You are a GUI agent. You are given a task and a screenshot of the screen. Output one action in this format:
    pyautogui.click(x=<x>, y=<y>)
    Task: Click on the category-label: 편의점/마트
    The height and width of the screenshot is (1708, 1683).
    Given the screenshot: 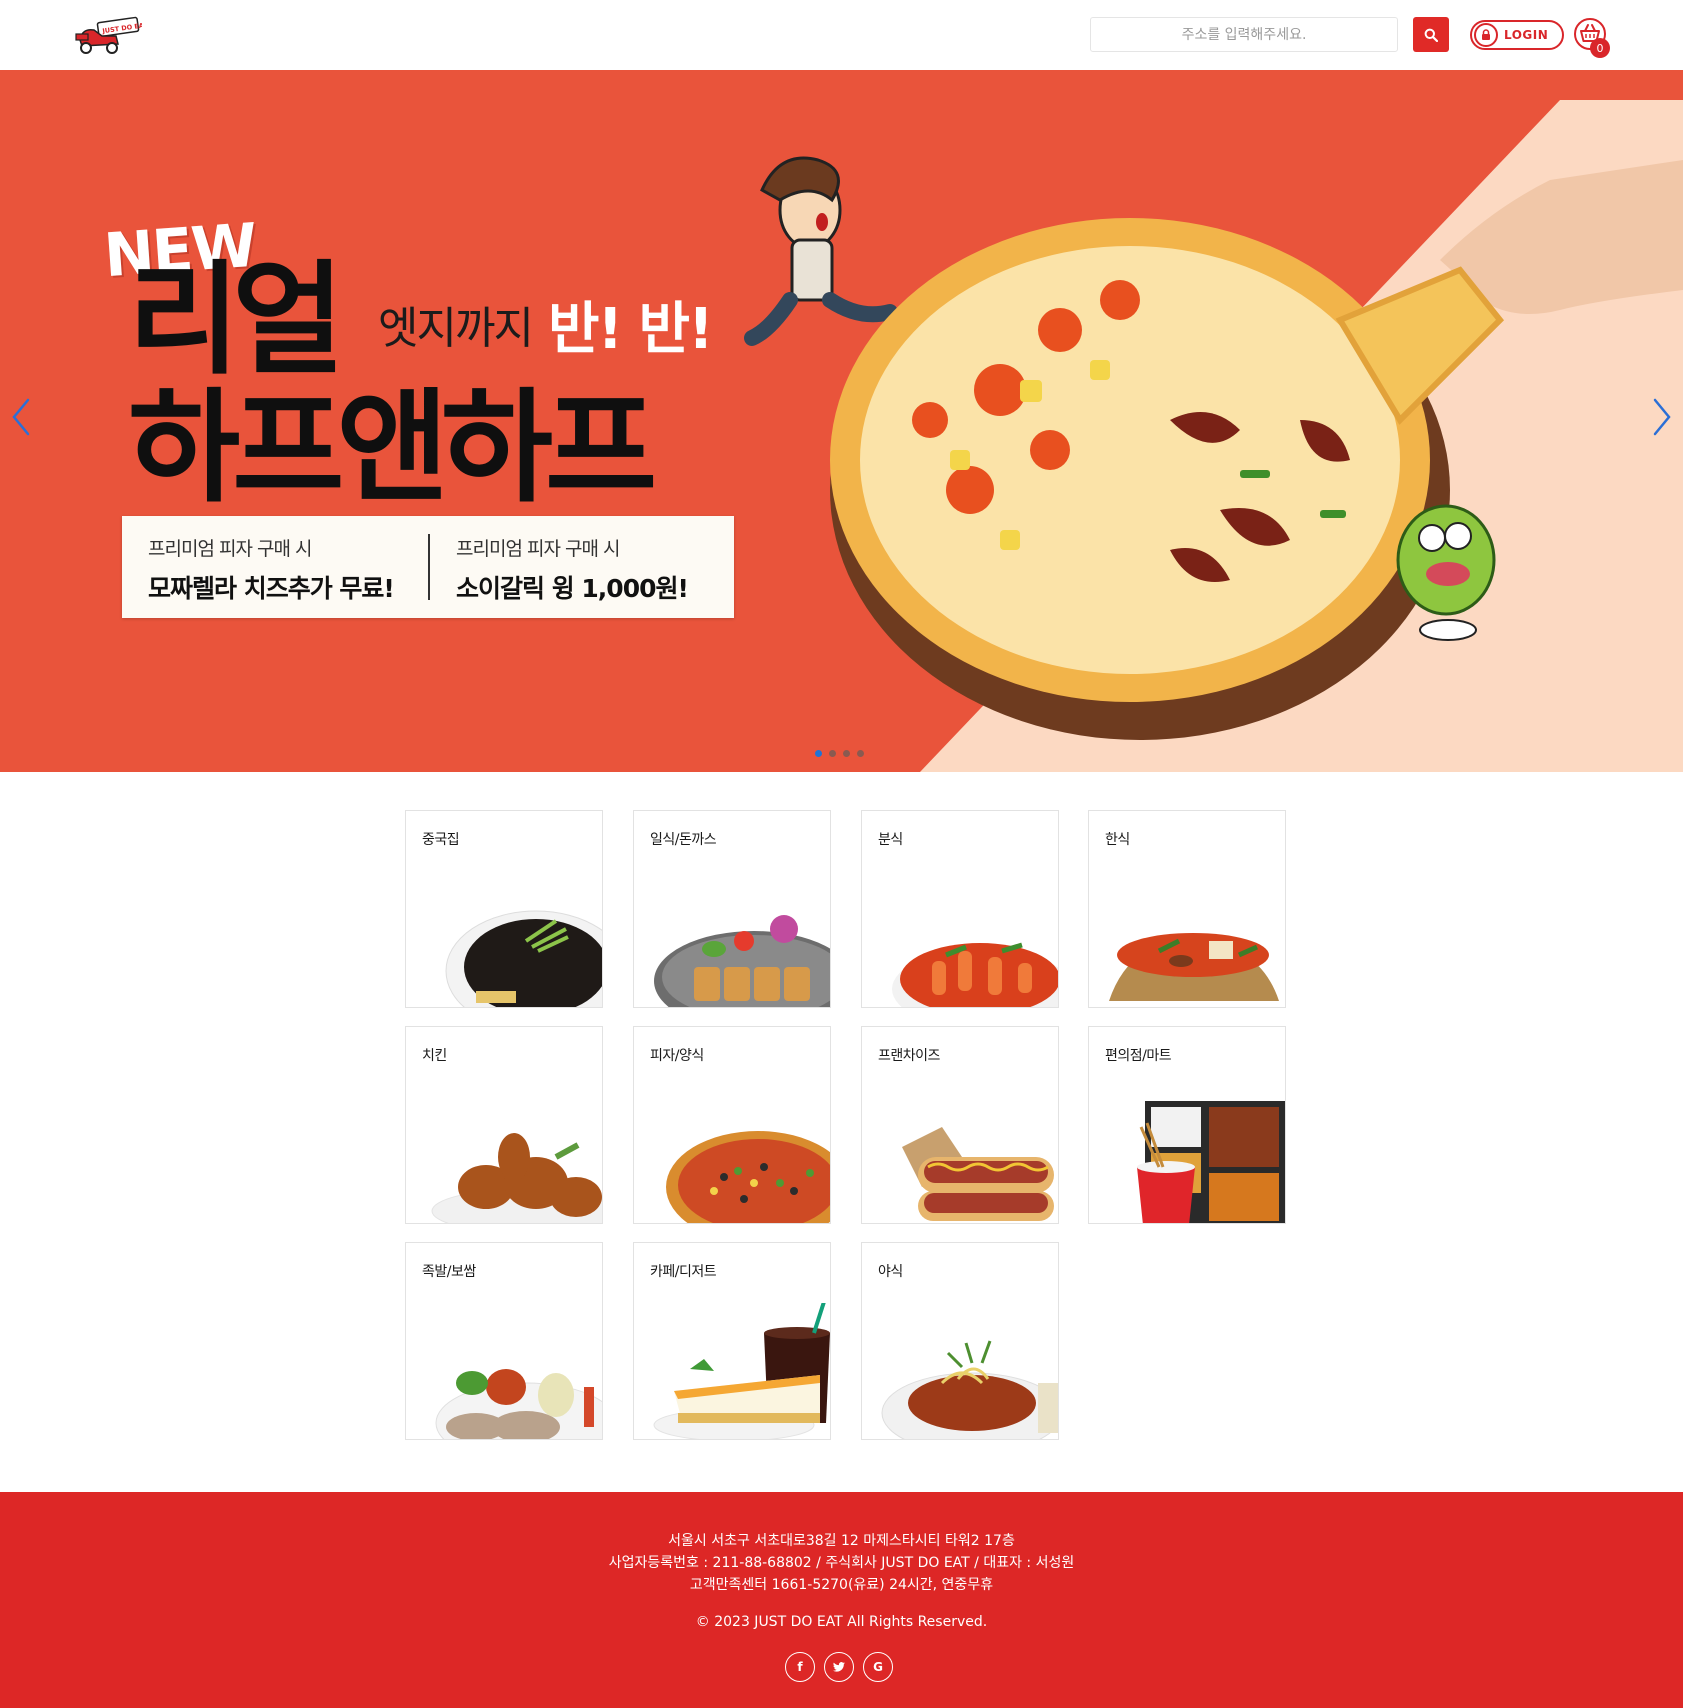 What is the action you would take?
    pyautogui.click(x=1138, y=1056)
    